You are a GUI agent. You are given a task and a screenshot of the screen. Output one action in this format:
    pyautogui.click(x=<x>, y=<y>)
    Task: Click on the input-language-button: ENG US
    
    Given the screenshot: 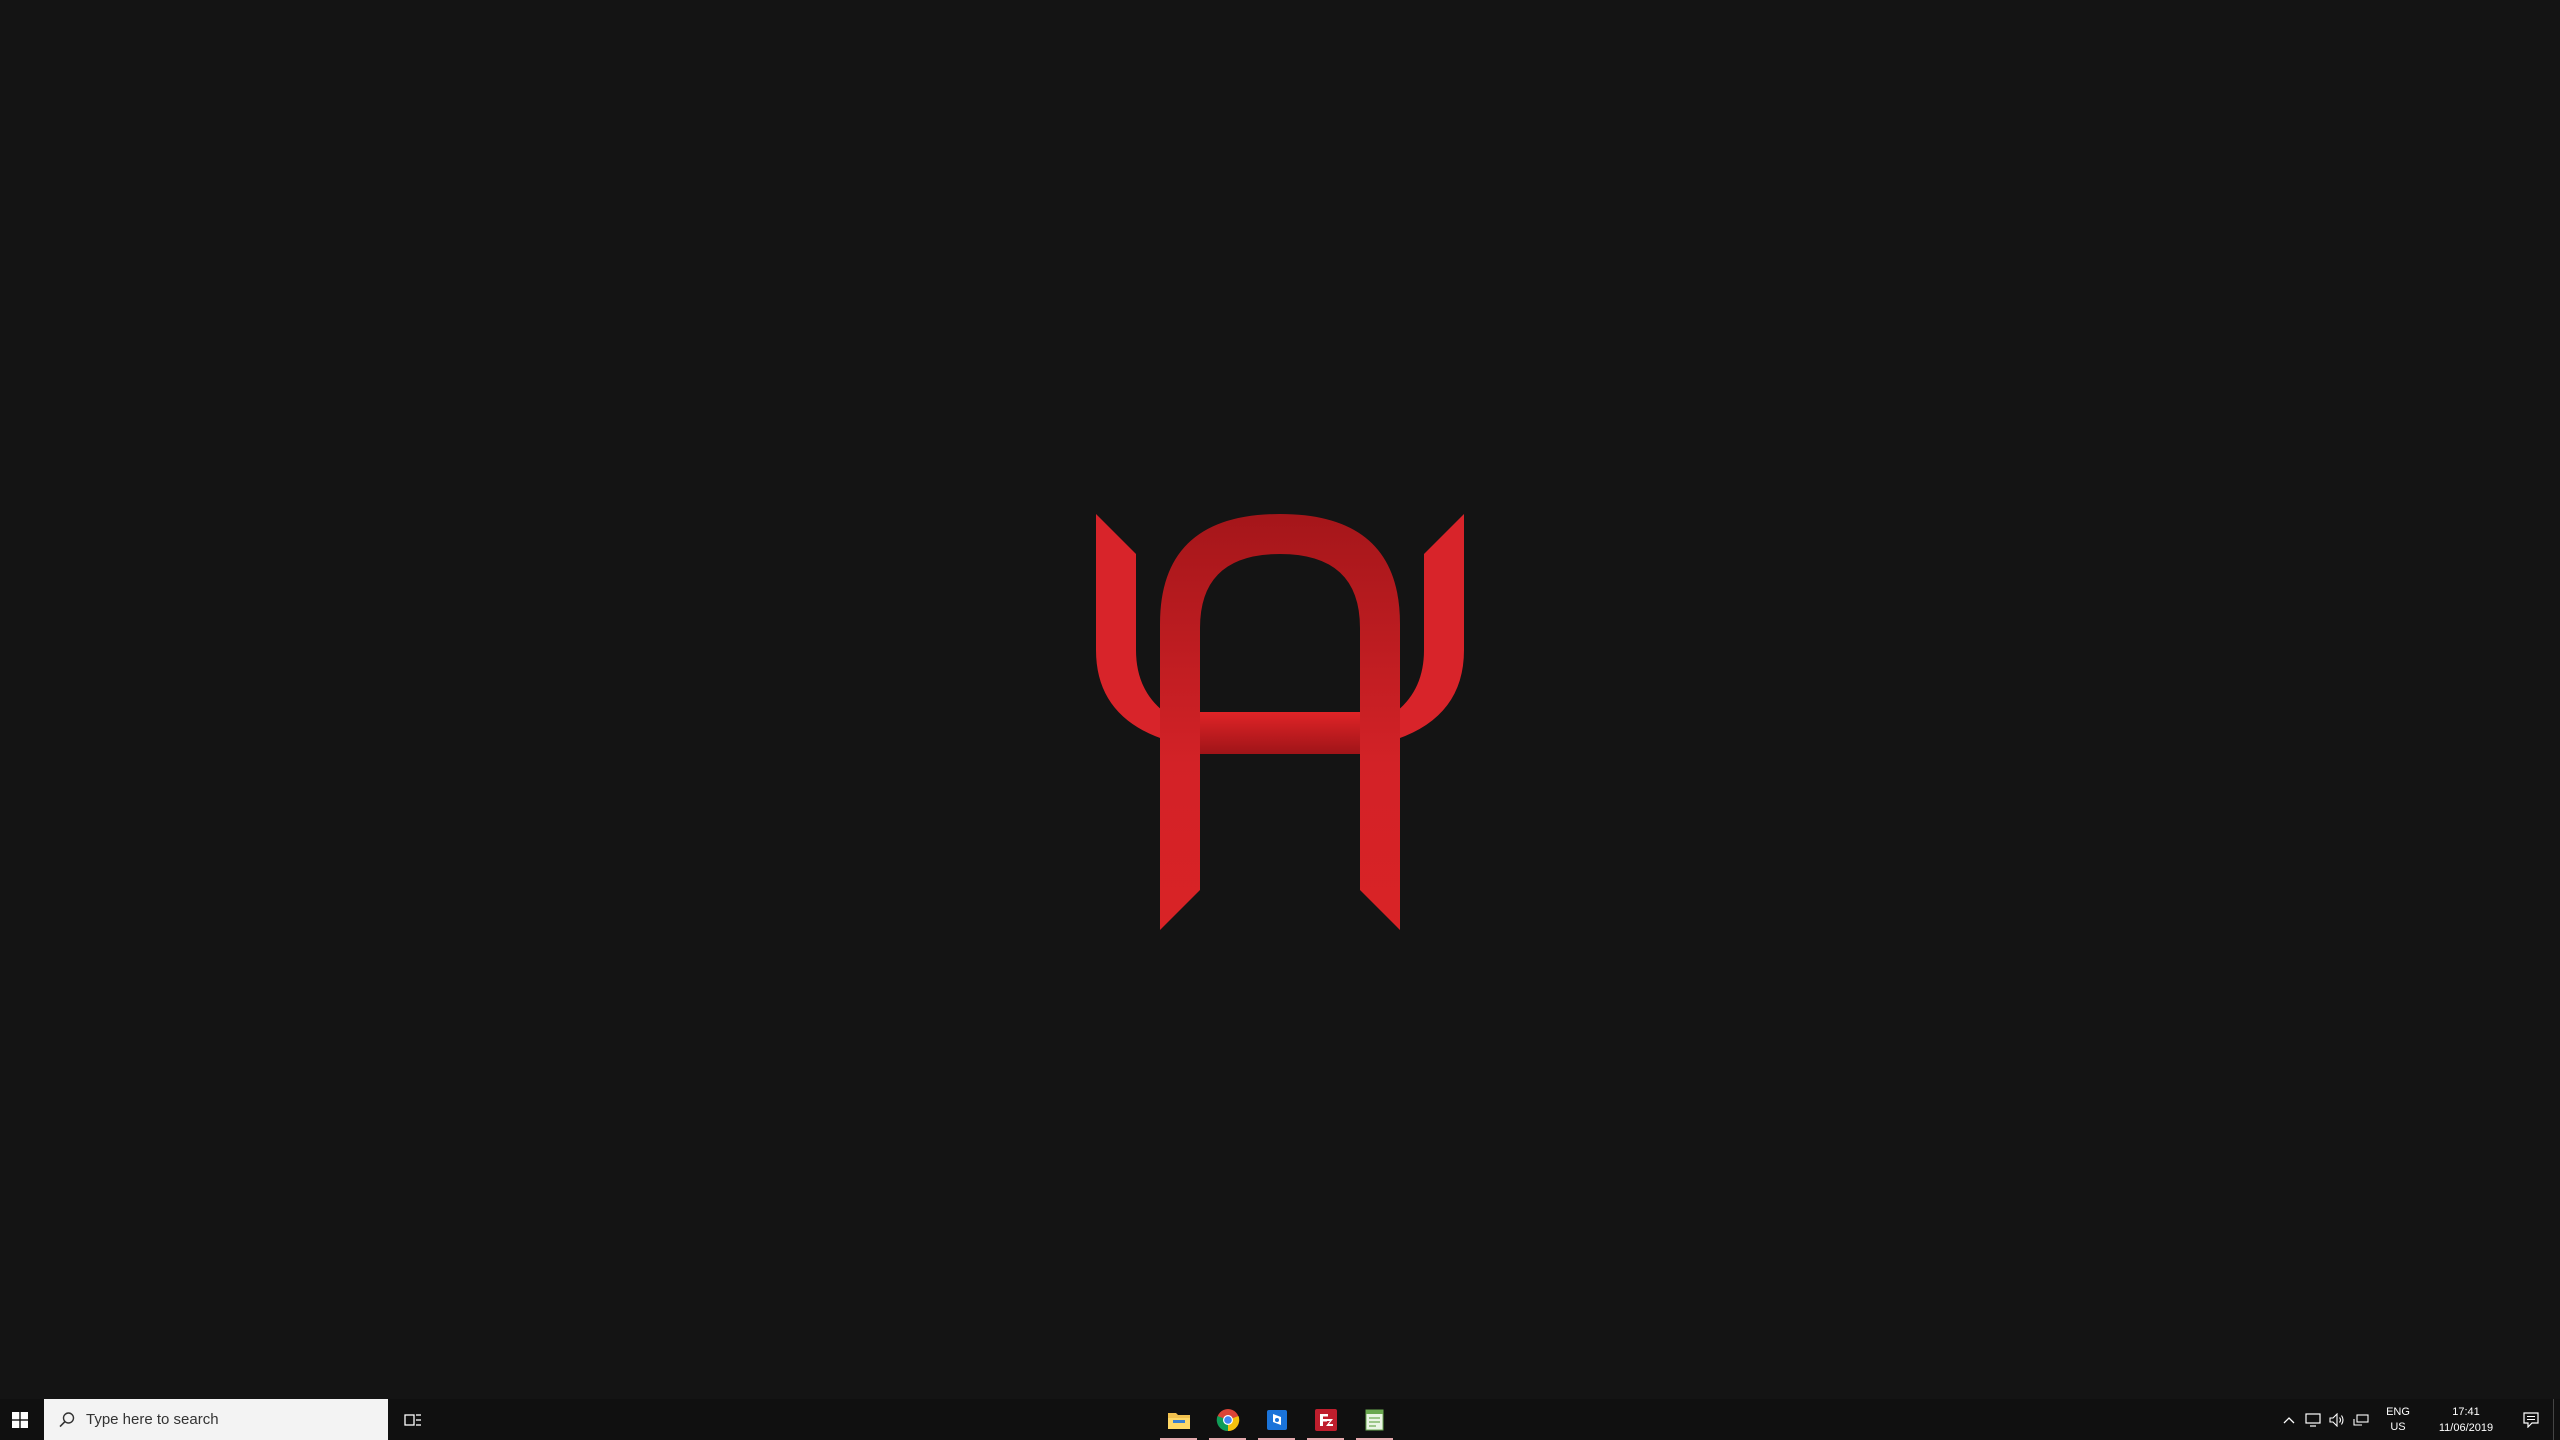 What is the action you would take?
    pyautogui.click(x=2398, y=1420)
    